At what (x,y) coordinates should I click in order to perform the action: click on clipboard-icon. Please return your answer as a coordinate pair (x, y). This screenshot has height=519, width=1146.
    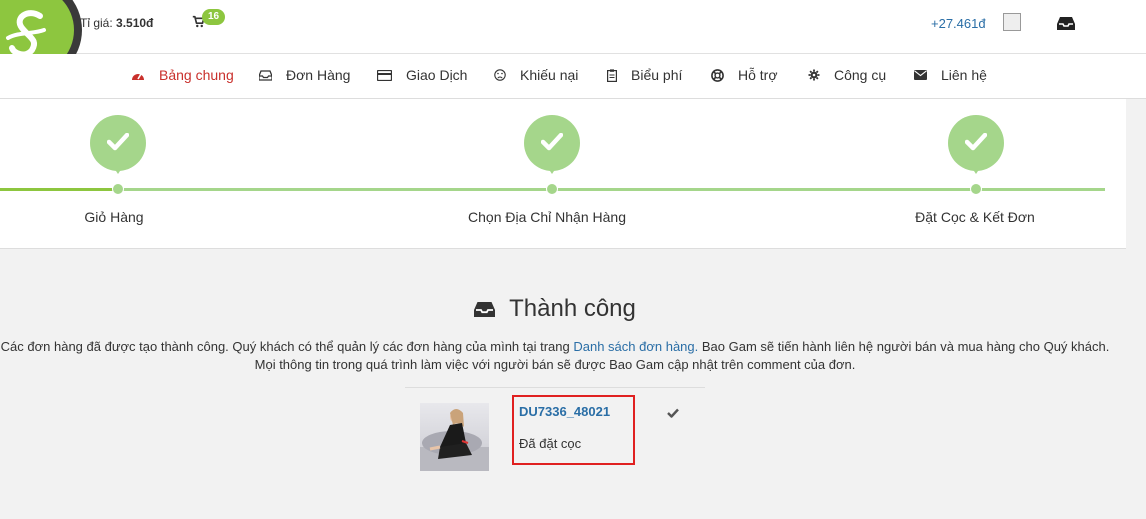
    Looking at the image, I should click on (612, 75).